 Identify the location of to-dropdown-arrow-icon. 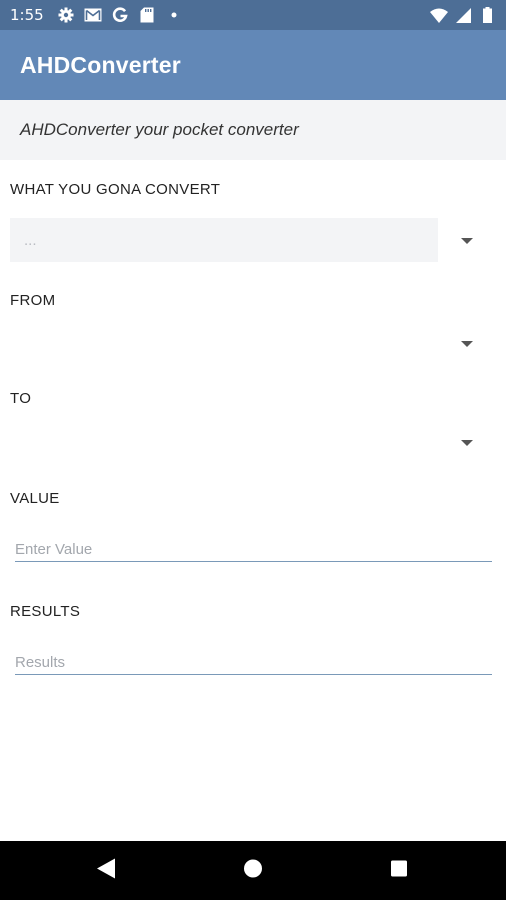
(467, 443).